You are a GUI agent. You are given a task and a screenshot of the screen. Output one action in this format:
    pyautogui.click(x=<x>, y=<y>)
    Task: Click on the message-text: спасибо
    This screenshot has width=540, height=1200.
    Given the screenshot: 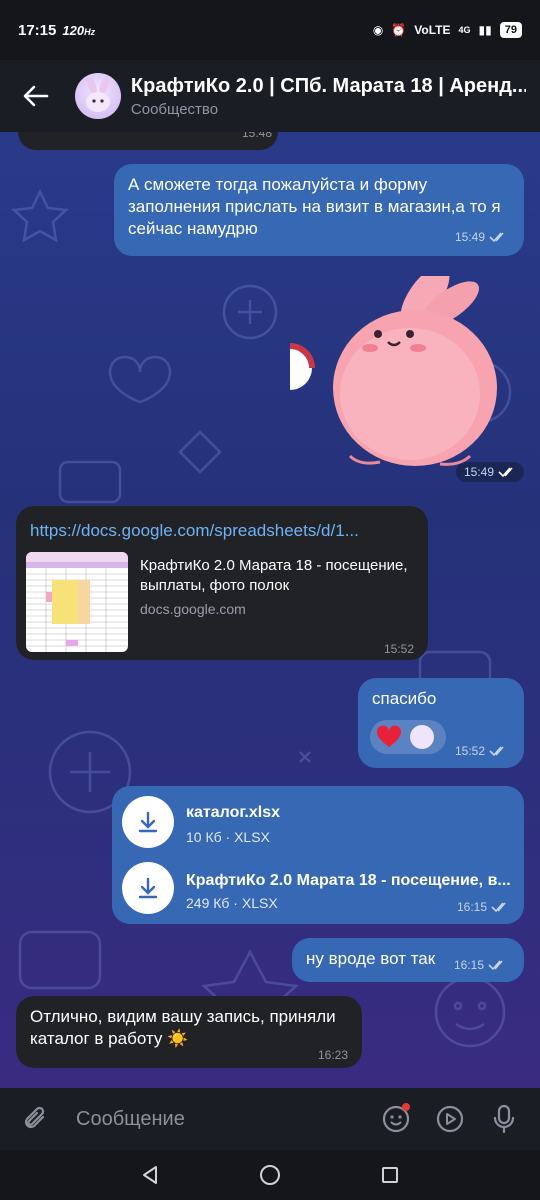 What is the action you would take?
    pyautogui.click(x=404, y=698)
    